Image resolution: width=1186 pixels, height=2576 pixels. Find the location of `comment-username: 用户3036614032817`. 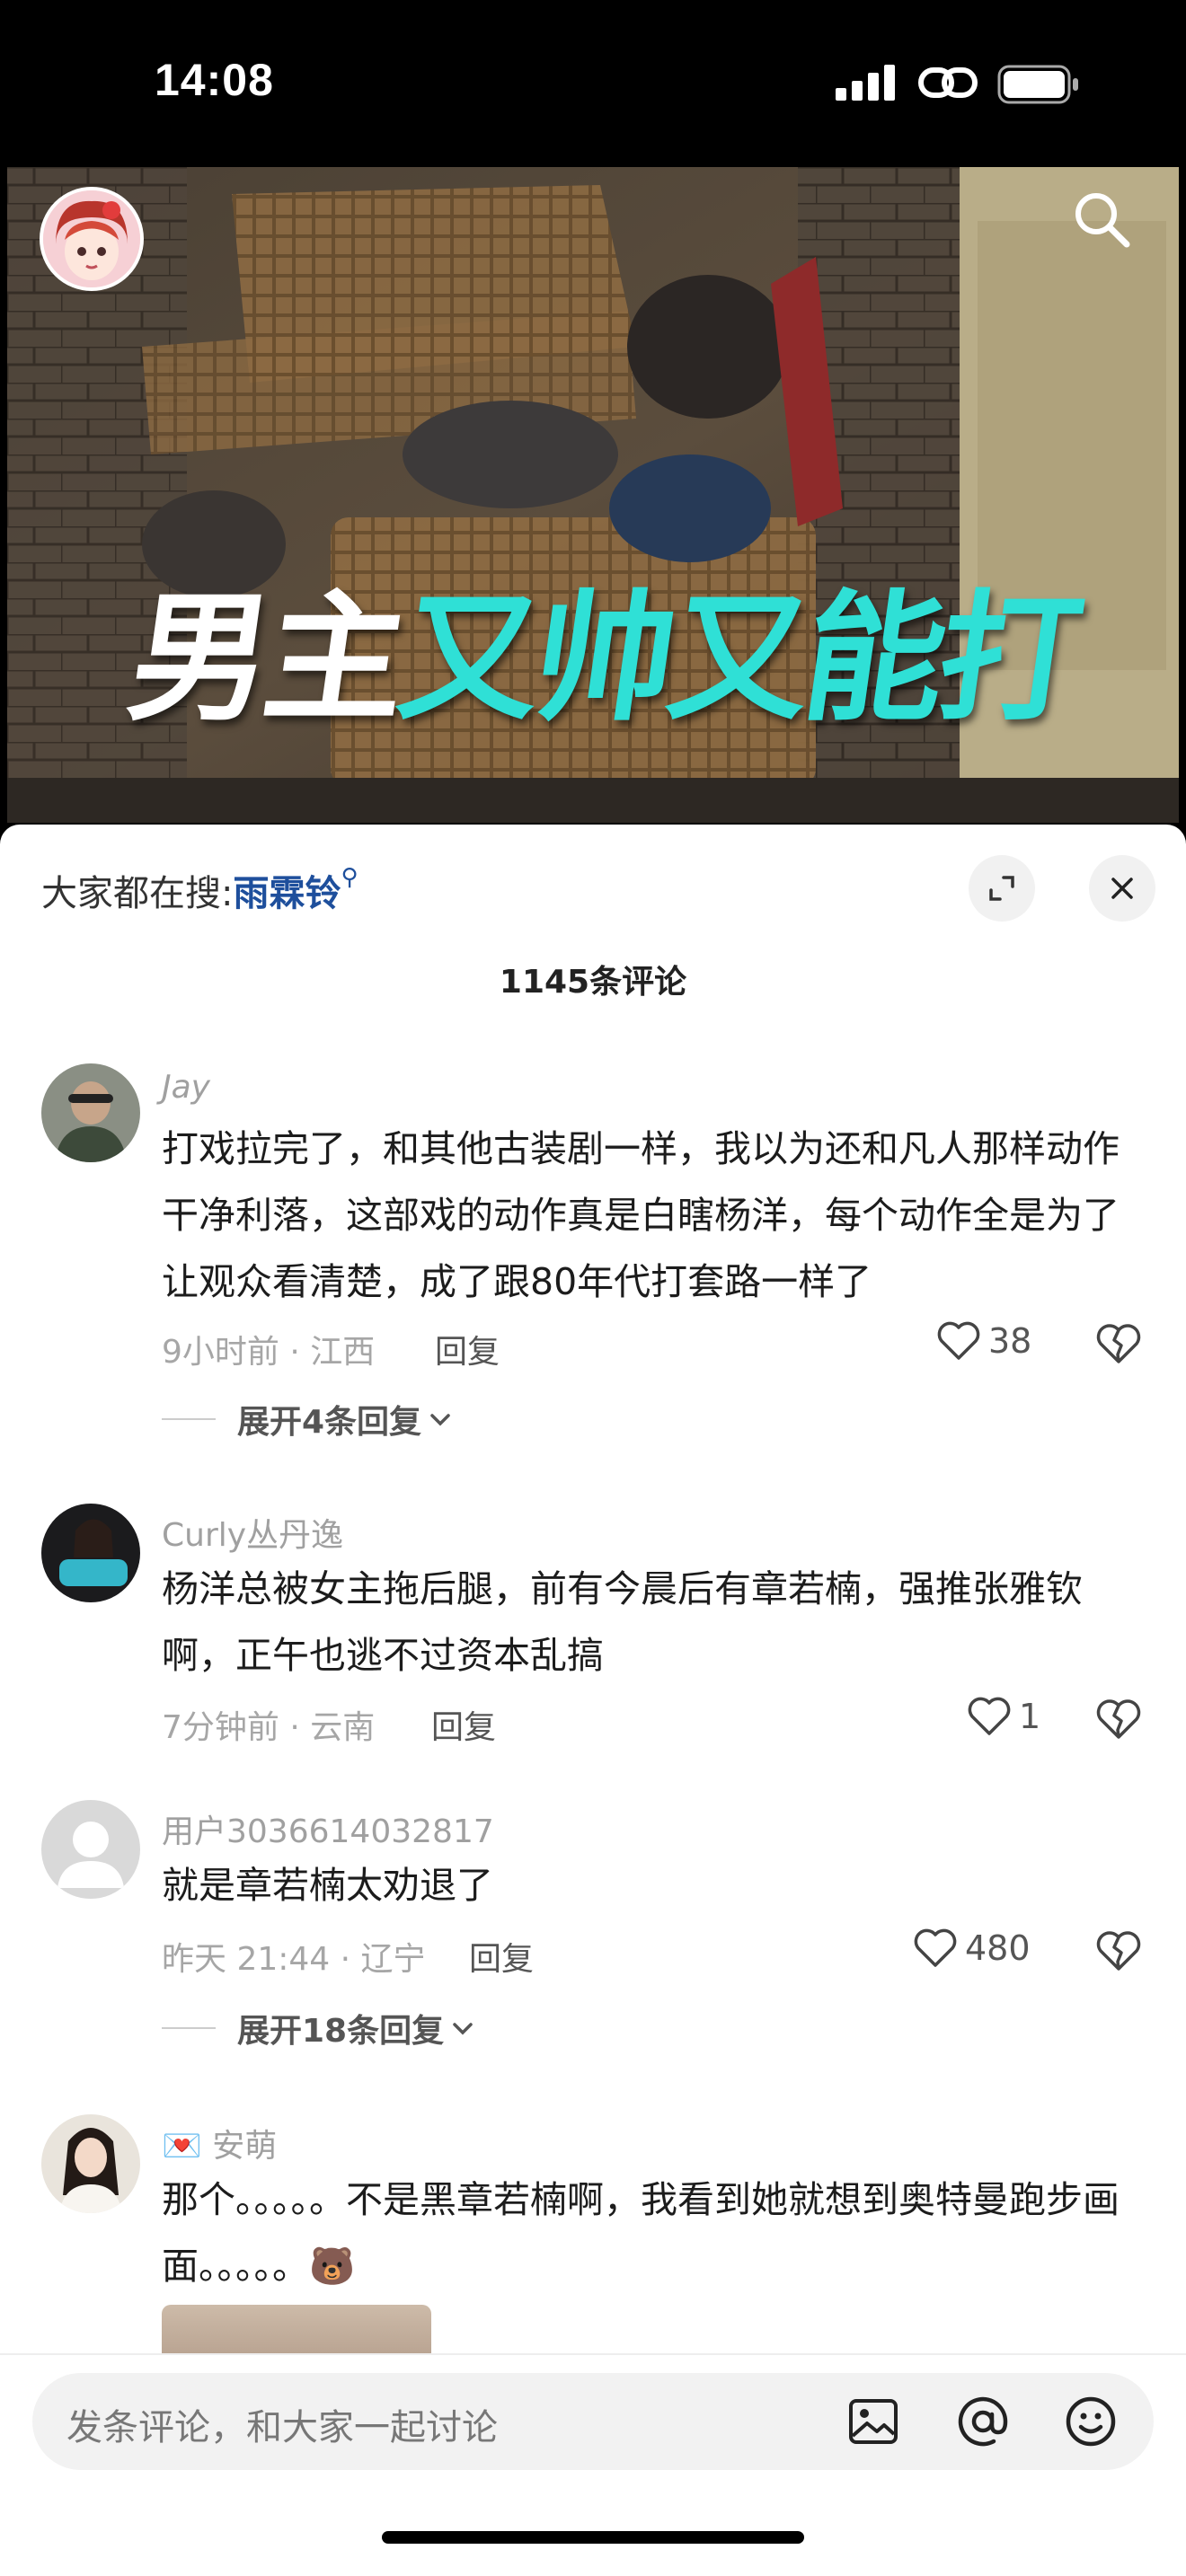

comment-username: 用户3036614032817 is located at coordinates (328, 1828).